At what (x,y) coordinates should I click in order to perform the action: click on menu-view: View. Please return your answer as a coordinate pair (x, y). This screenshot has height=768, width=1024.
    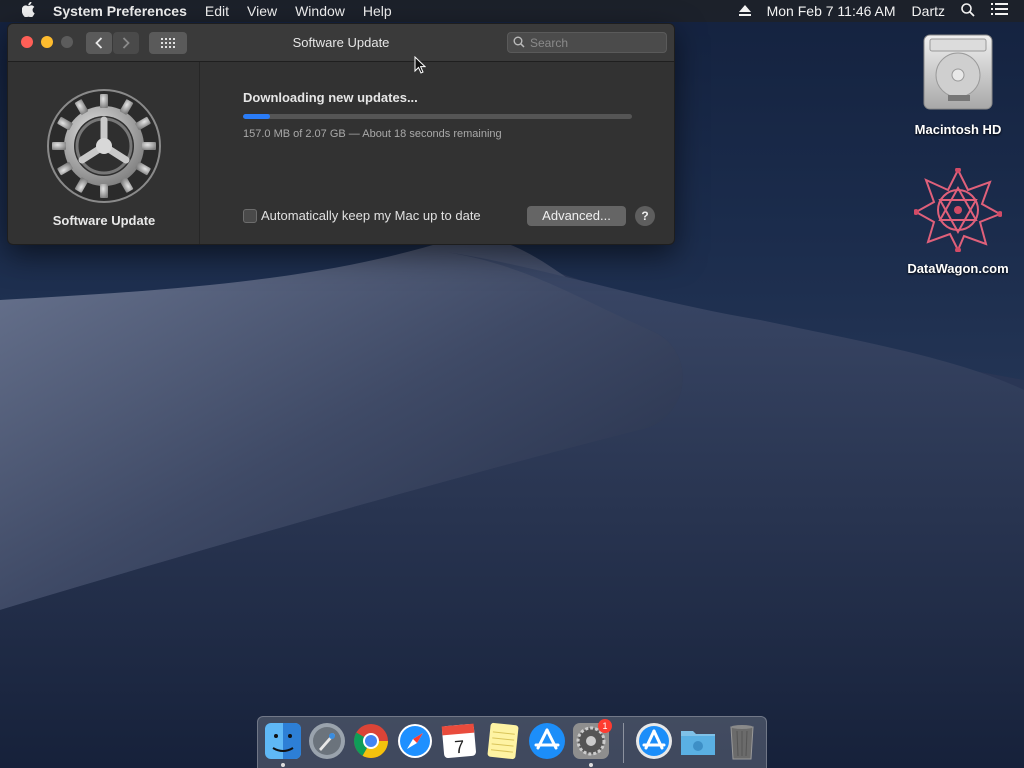
    Looking at the image, I should click on (262, 11).